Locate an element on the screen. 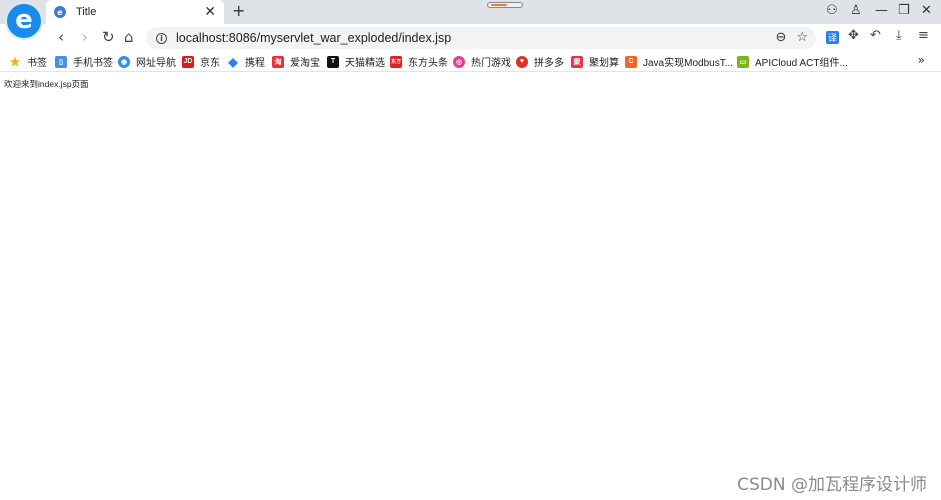 This screenshot has width=941, height=500. bookmark-item: ♥ 拼多多 is located at coordinates (540, 61).